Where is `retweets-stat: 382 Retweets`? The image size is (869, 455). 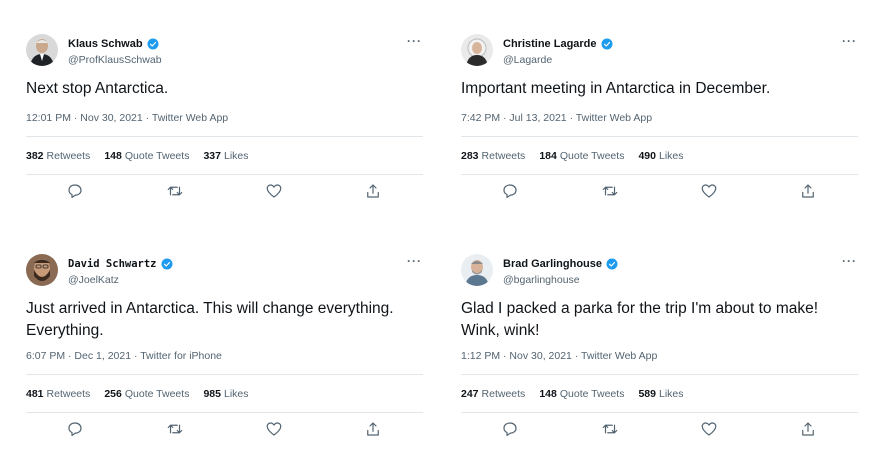 retweets-stat: 382 Retweets is located at coordinates (58, 156).